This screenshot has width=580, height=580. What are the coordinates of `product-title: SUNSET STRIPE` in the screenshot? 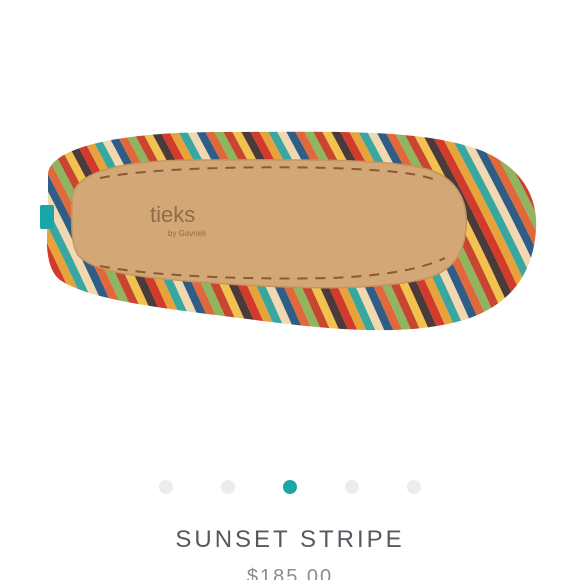 It's located at (290, 539).